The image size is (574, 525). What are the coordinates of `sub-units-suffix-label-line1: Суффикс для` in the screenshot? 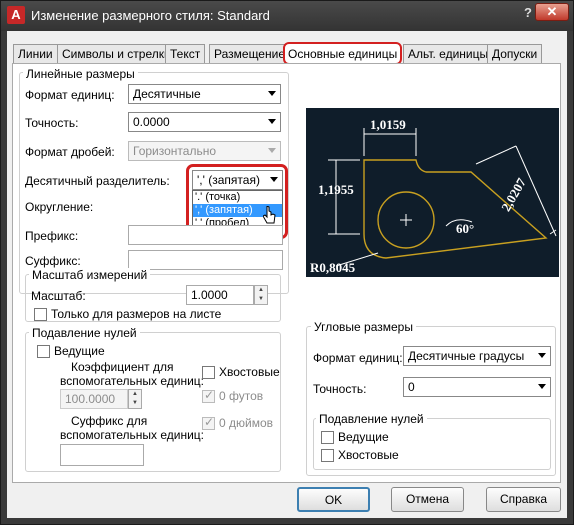 It's located at (109, 421).